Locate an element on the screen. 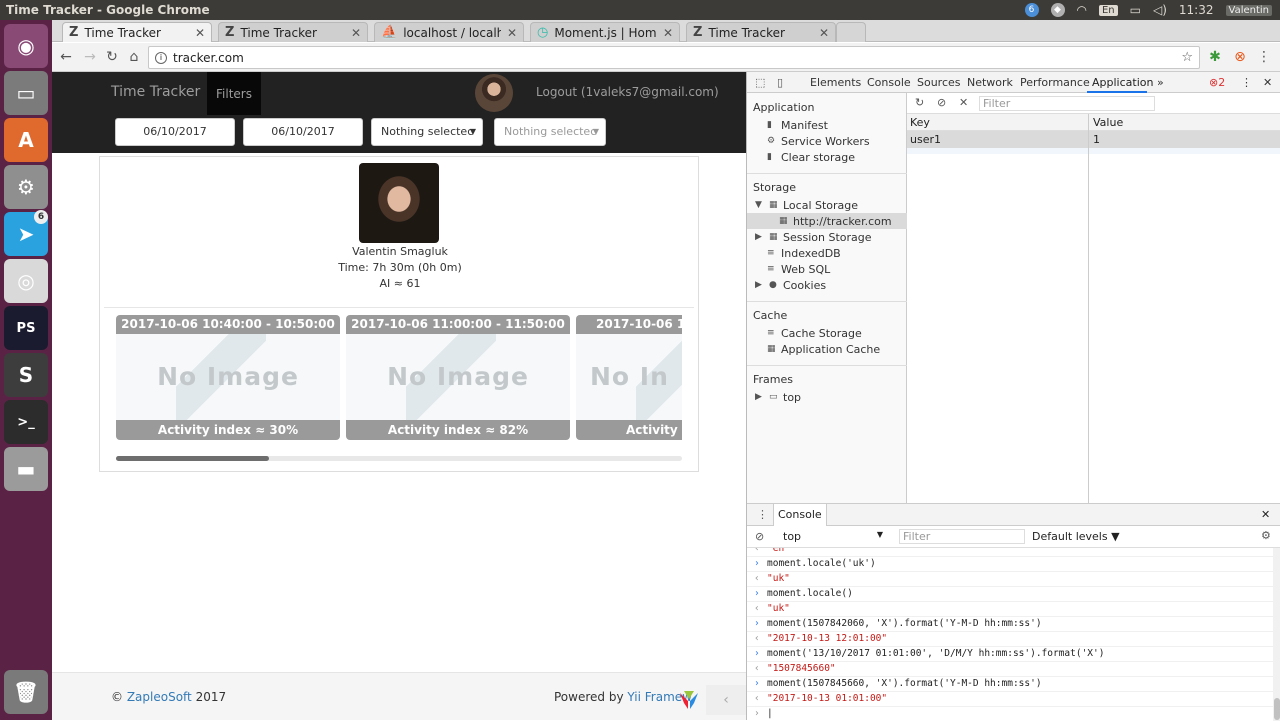 This screenshot has height=721, width=1280. drawer-menu-icon: ⋮ is located at coordinates (762, 514).